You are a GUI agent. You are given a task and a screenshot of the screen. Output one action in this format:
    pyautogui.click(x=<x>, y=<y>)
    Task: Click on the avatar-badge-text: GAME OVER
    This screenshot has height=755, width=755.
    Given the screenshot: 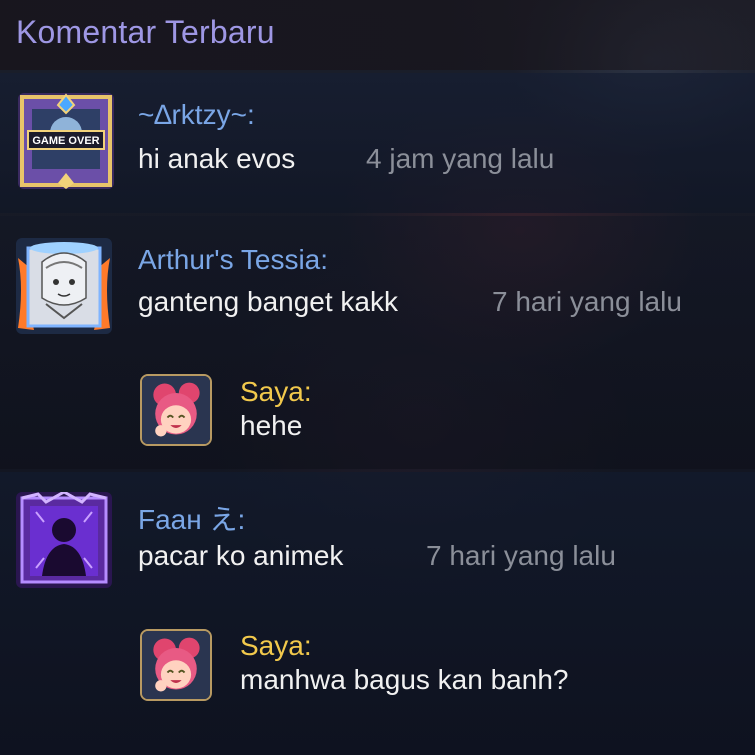 What is the action you would take?
    pyautogui.click(x=65, y=141)
    